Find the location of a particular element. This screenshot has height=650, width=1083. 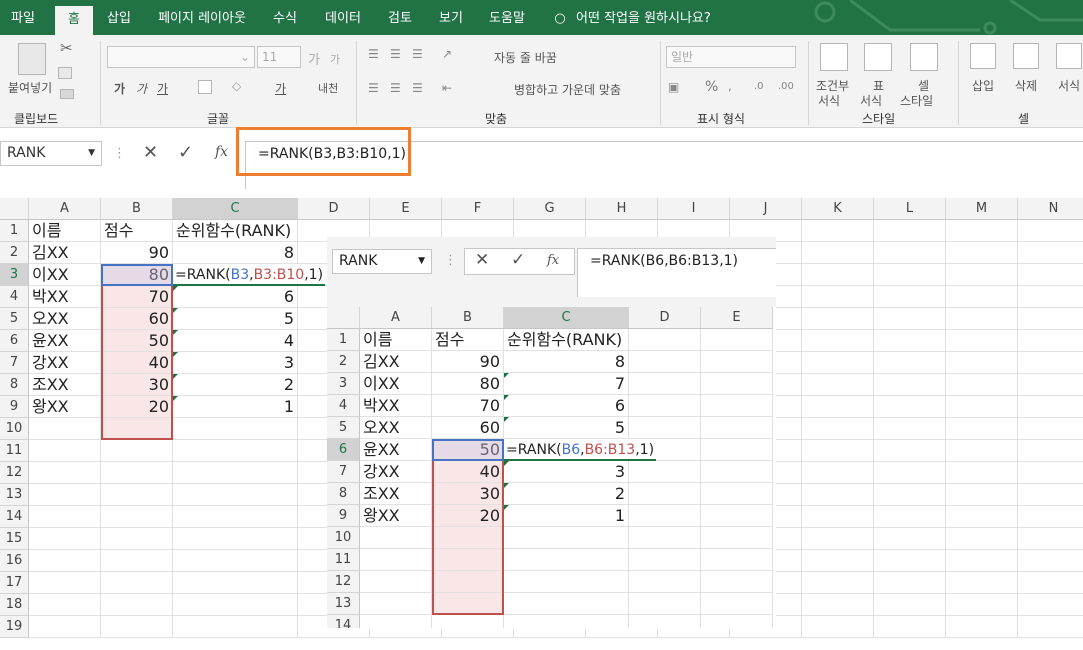

cell: 이름 is located at coordinates (396, 340).